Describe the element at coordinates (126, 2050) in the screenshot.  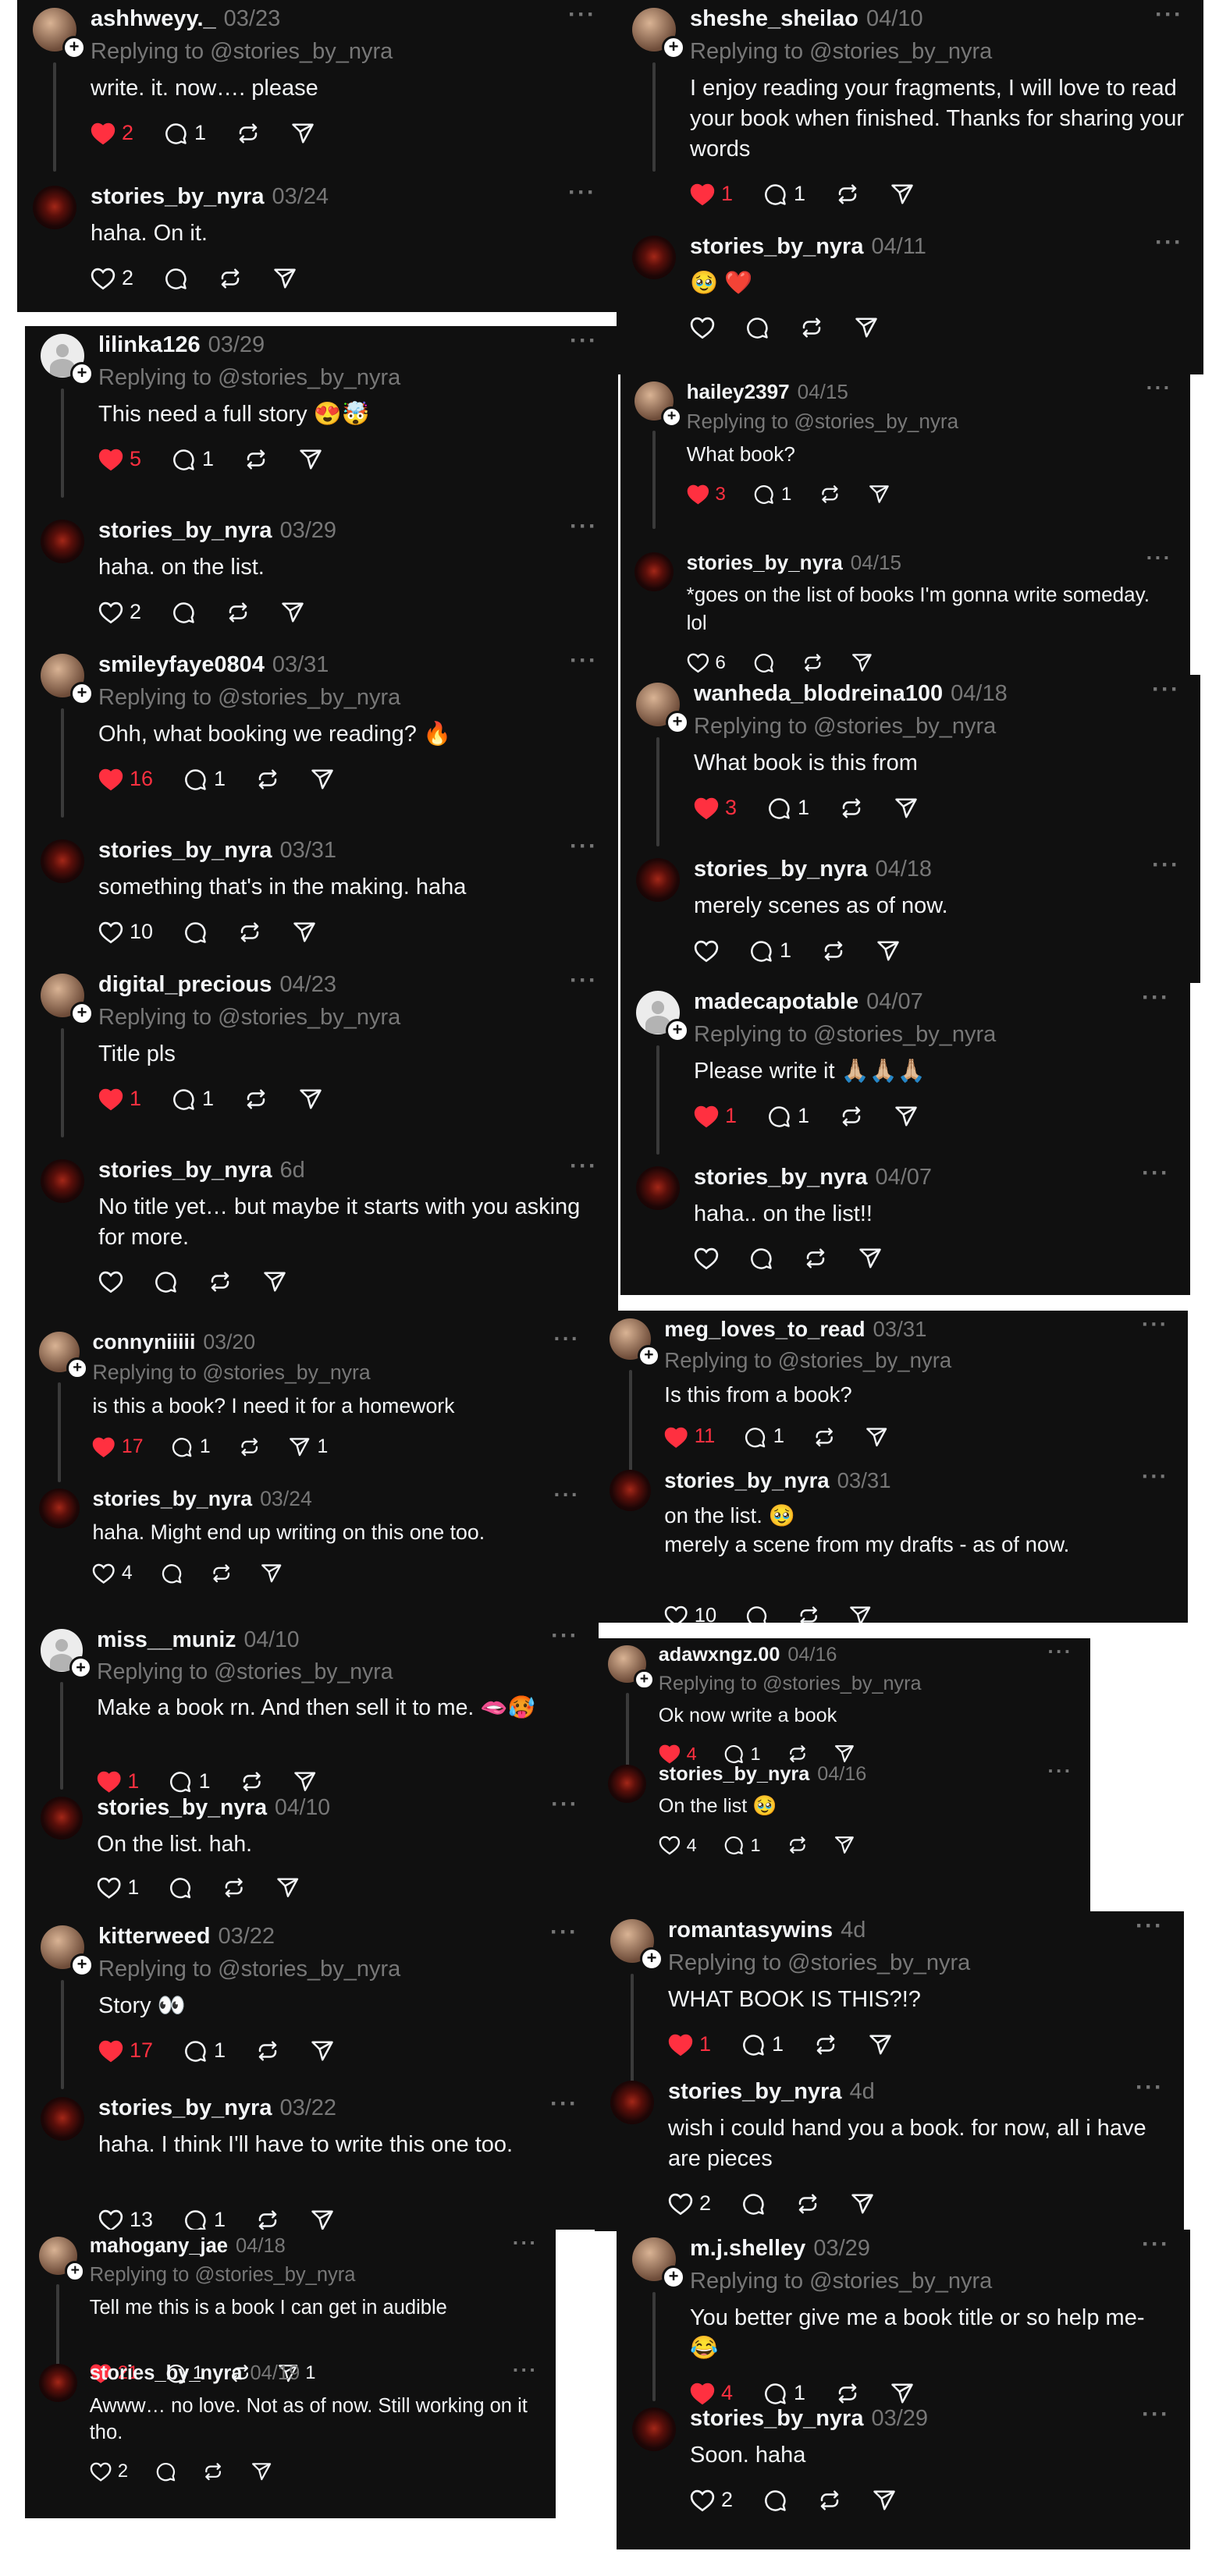
I see `like-button: 17` at that location.